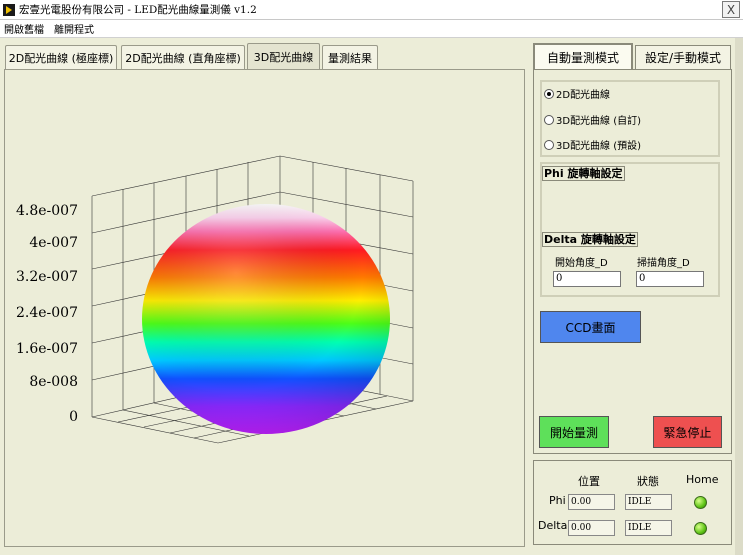 Image resolution: width=743 pixels, height=555 pixels. I want to click on delta-position-display: 0.00, so click(591, 528).